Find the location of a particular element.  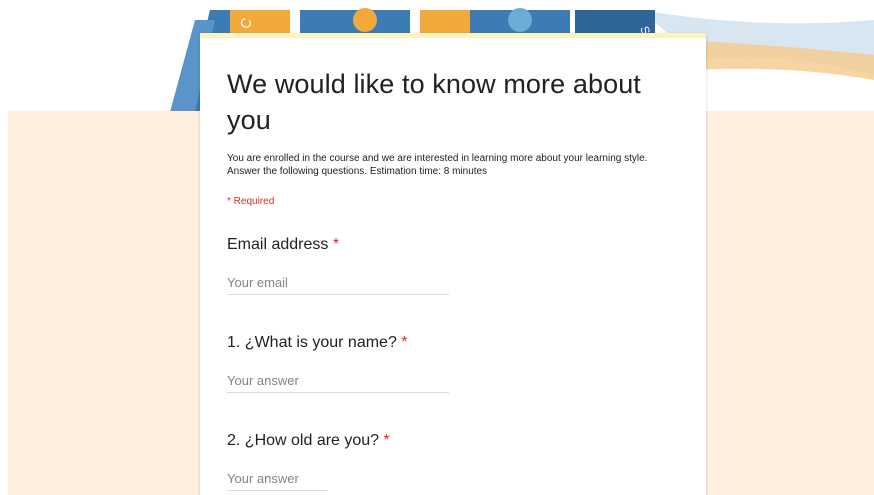

question-label: Email address * is located at coordinates (453, 245).